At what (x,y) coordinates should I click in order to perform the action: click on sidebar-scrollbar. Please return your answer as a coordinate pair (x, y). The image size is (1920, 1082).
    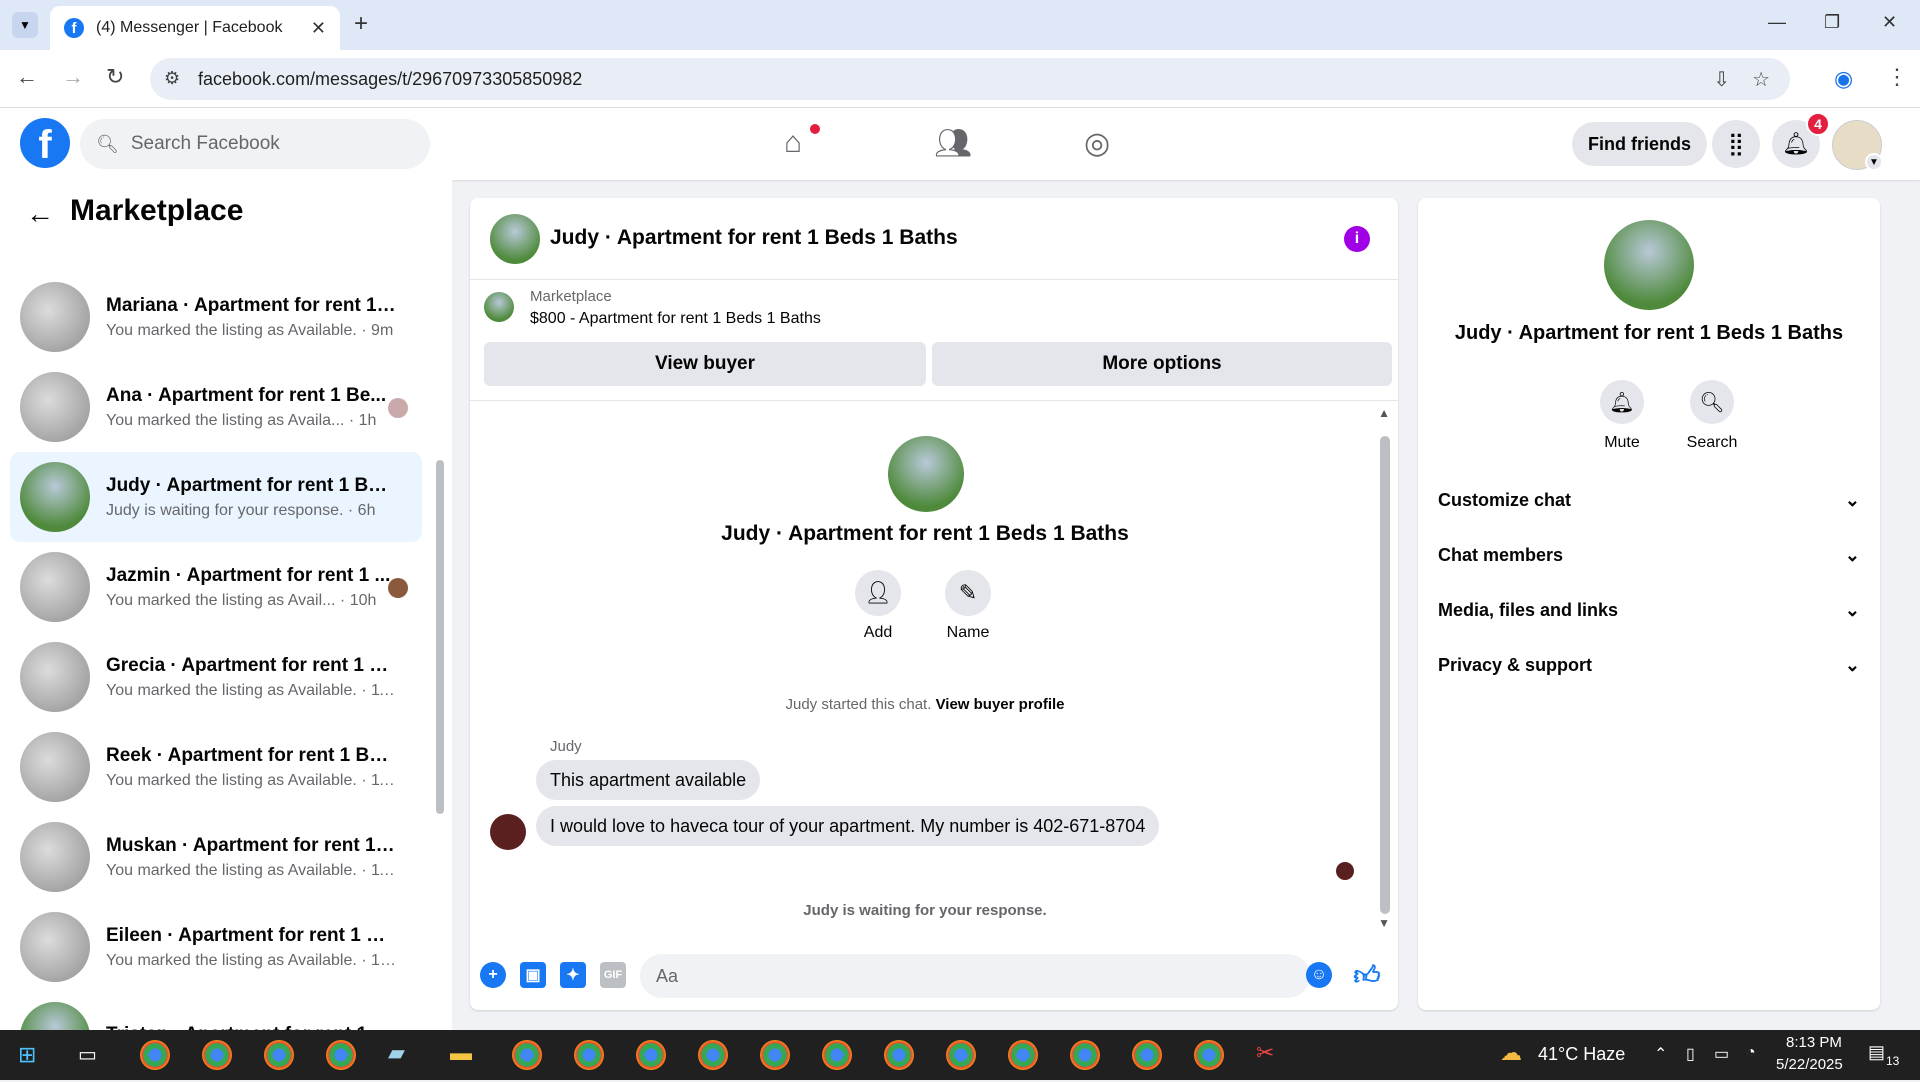
    Looking at the image, I should click on (440, 637).